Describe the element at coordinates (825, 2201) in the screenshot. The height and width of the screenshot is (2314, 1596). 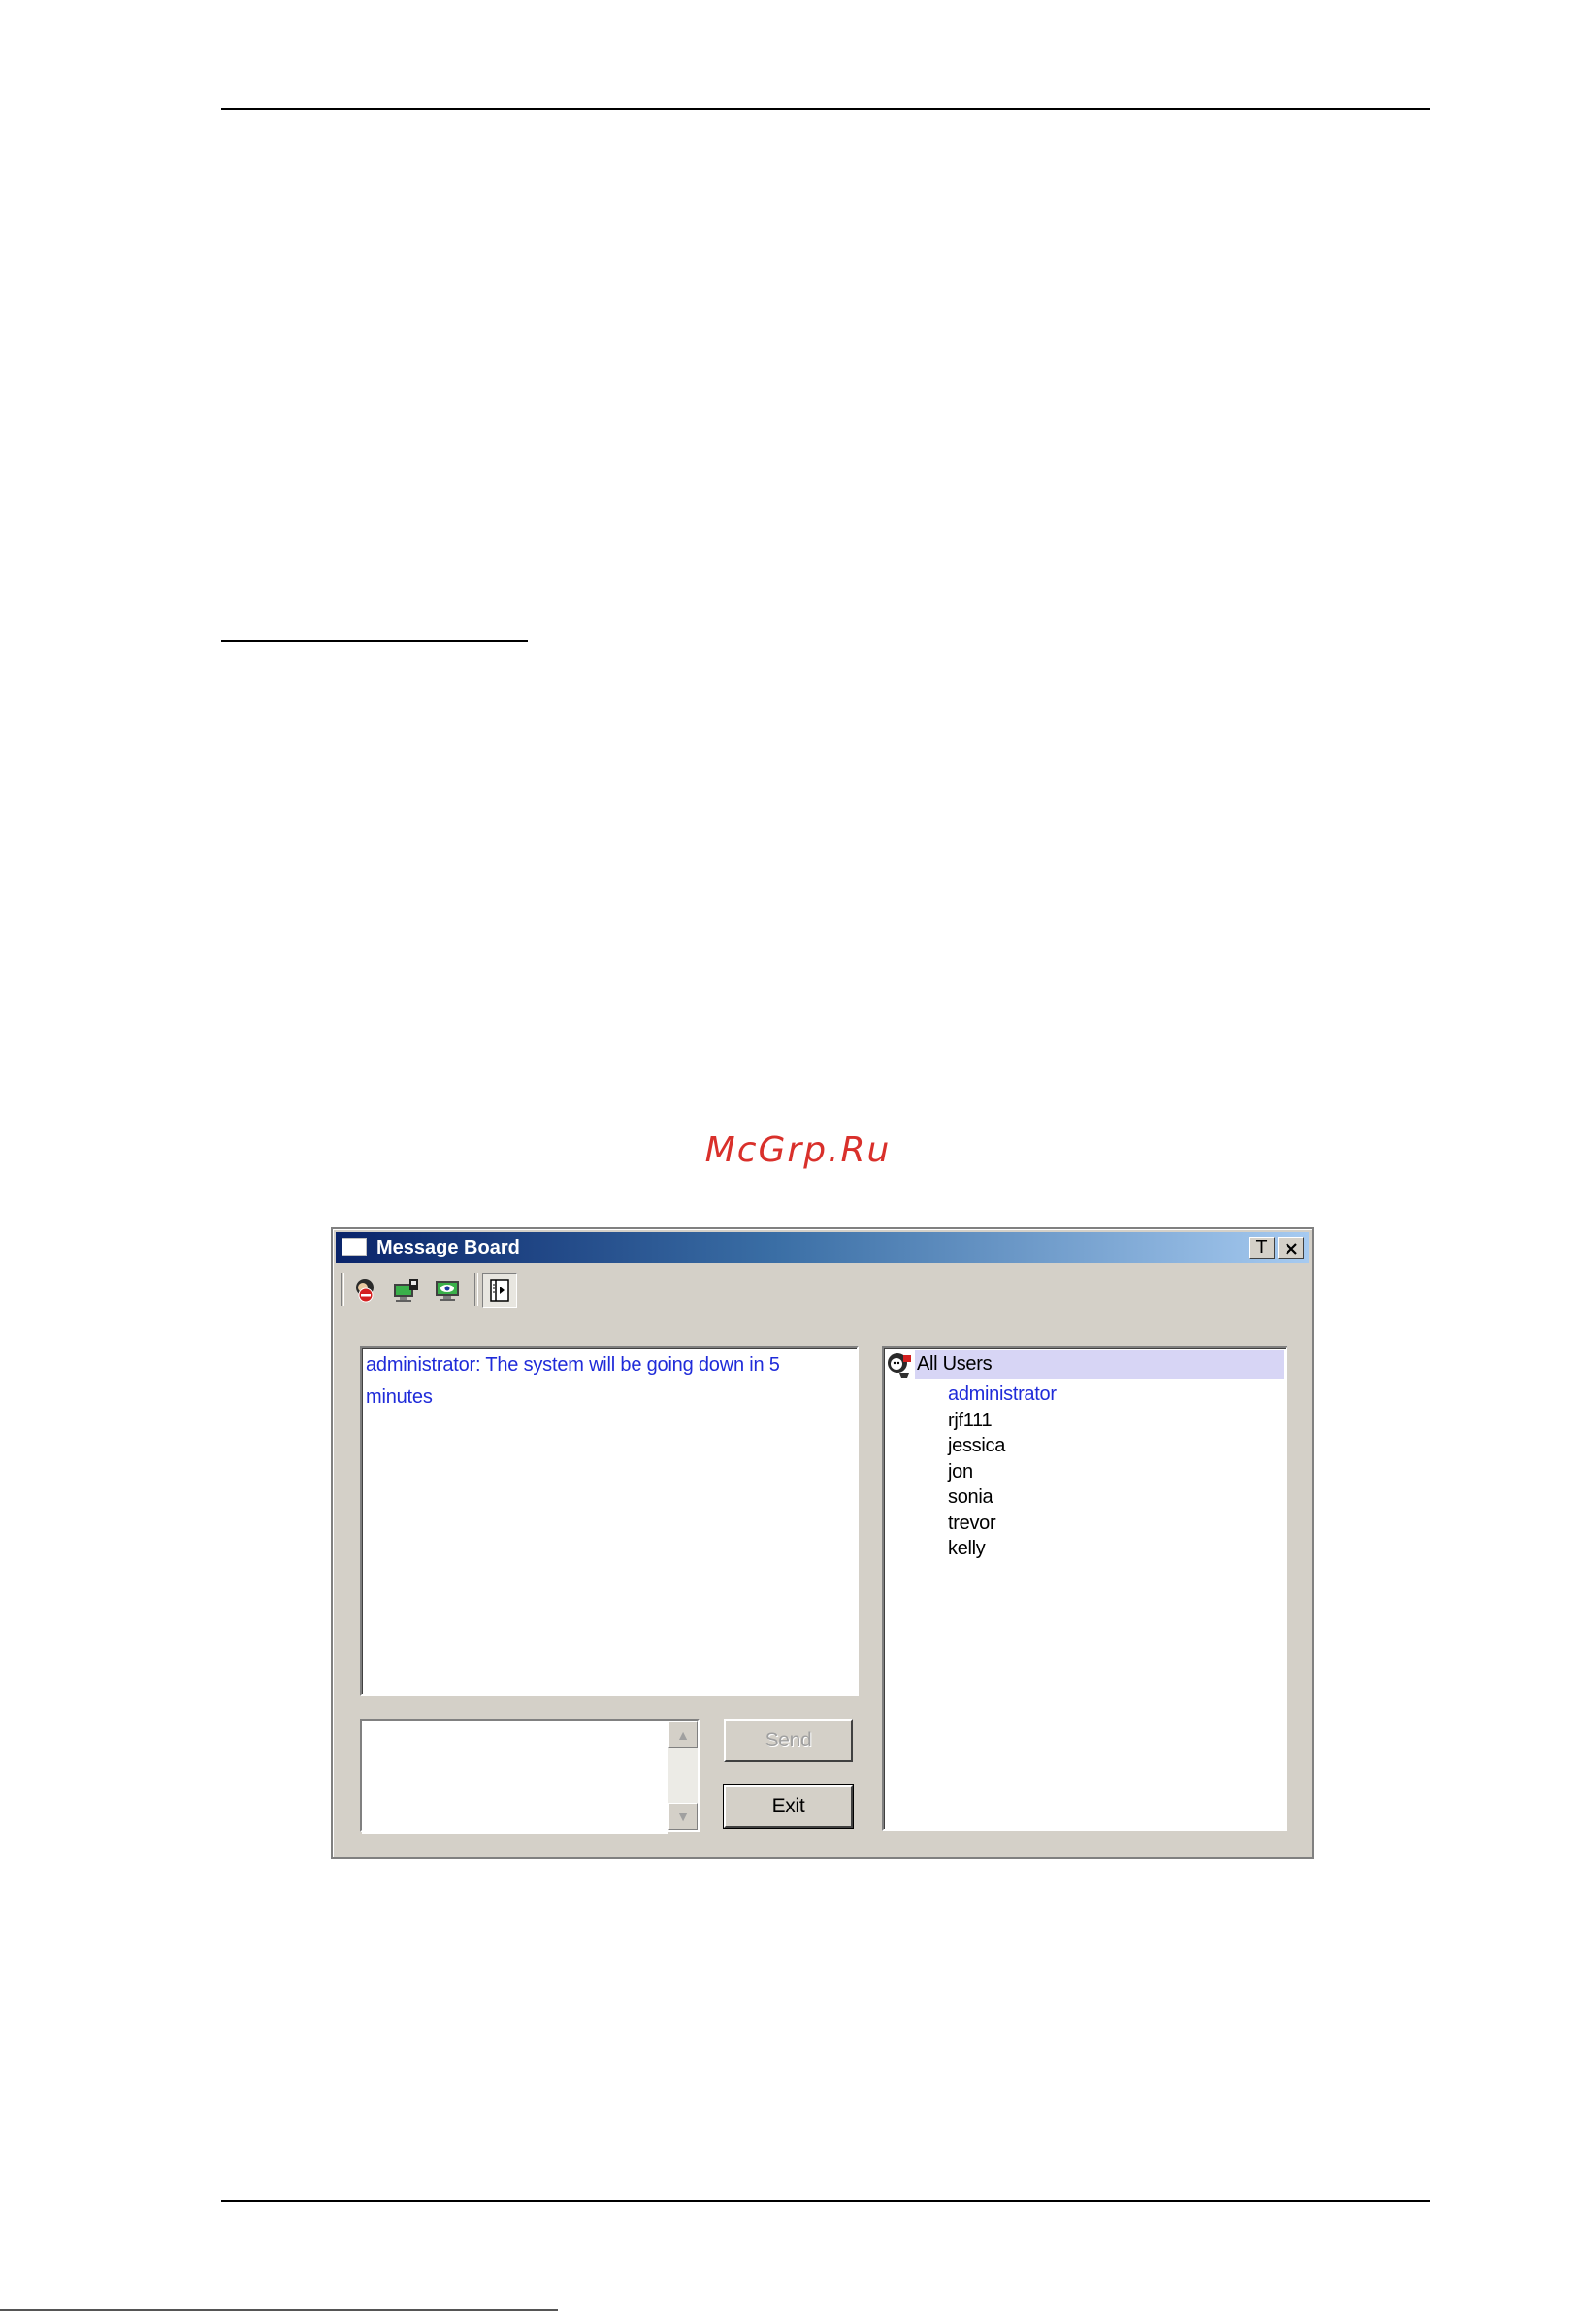
I see `bottom-divider` at that location.